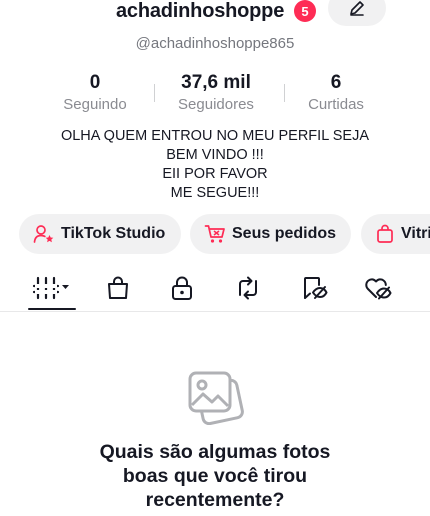 Image resolution: width=430 pixels, height=516 pixels. What do you see at coordinates (216, 398) in the screenshot?
I see `photos-icon` at bounding box center [216, 398].